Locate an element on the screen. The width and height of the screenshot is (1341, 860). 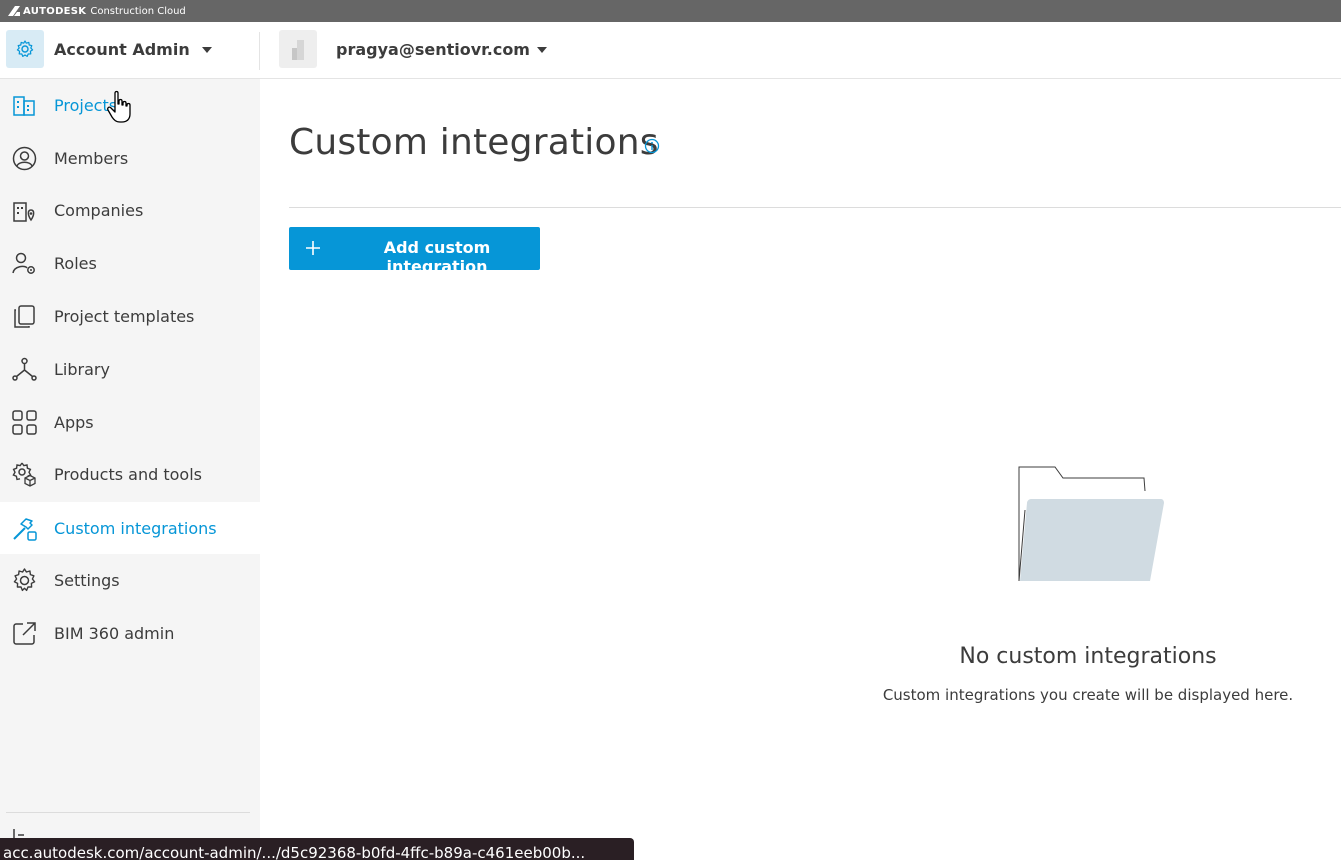
user-menu: pragya@sentiovr.com is located at coordinates (441, 49).